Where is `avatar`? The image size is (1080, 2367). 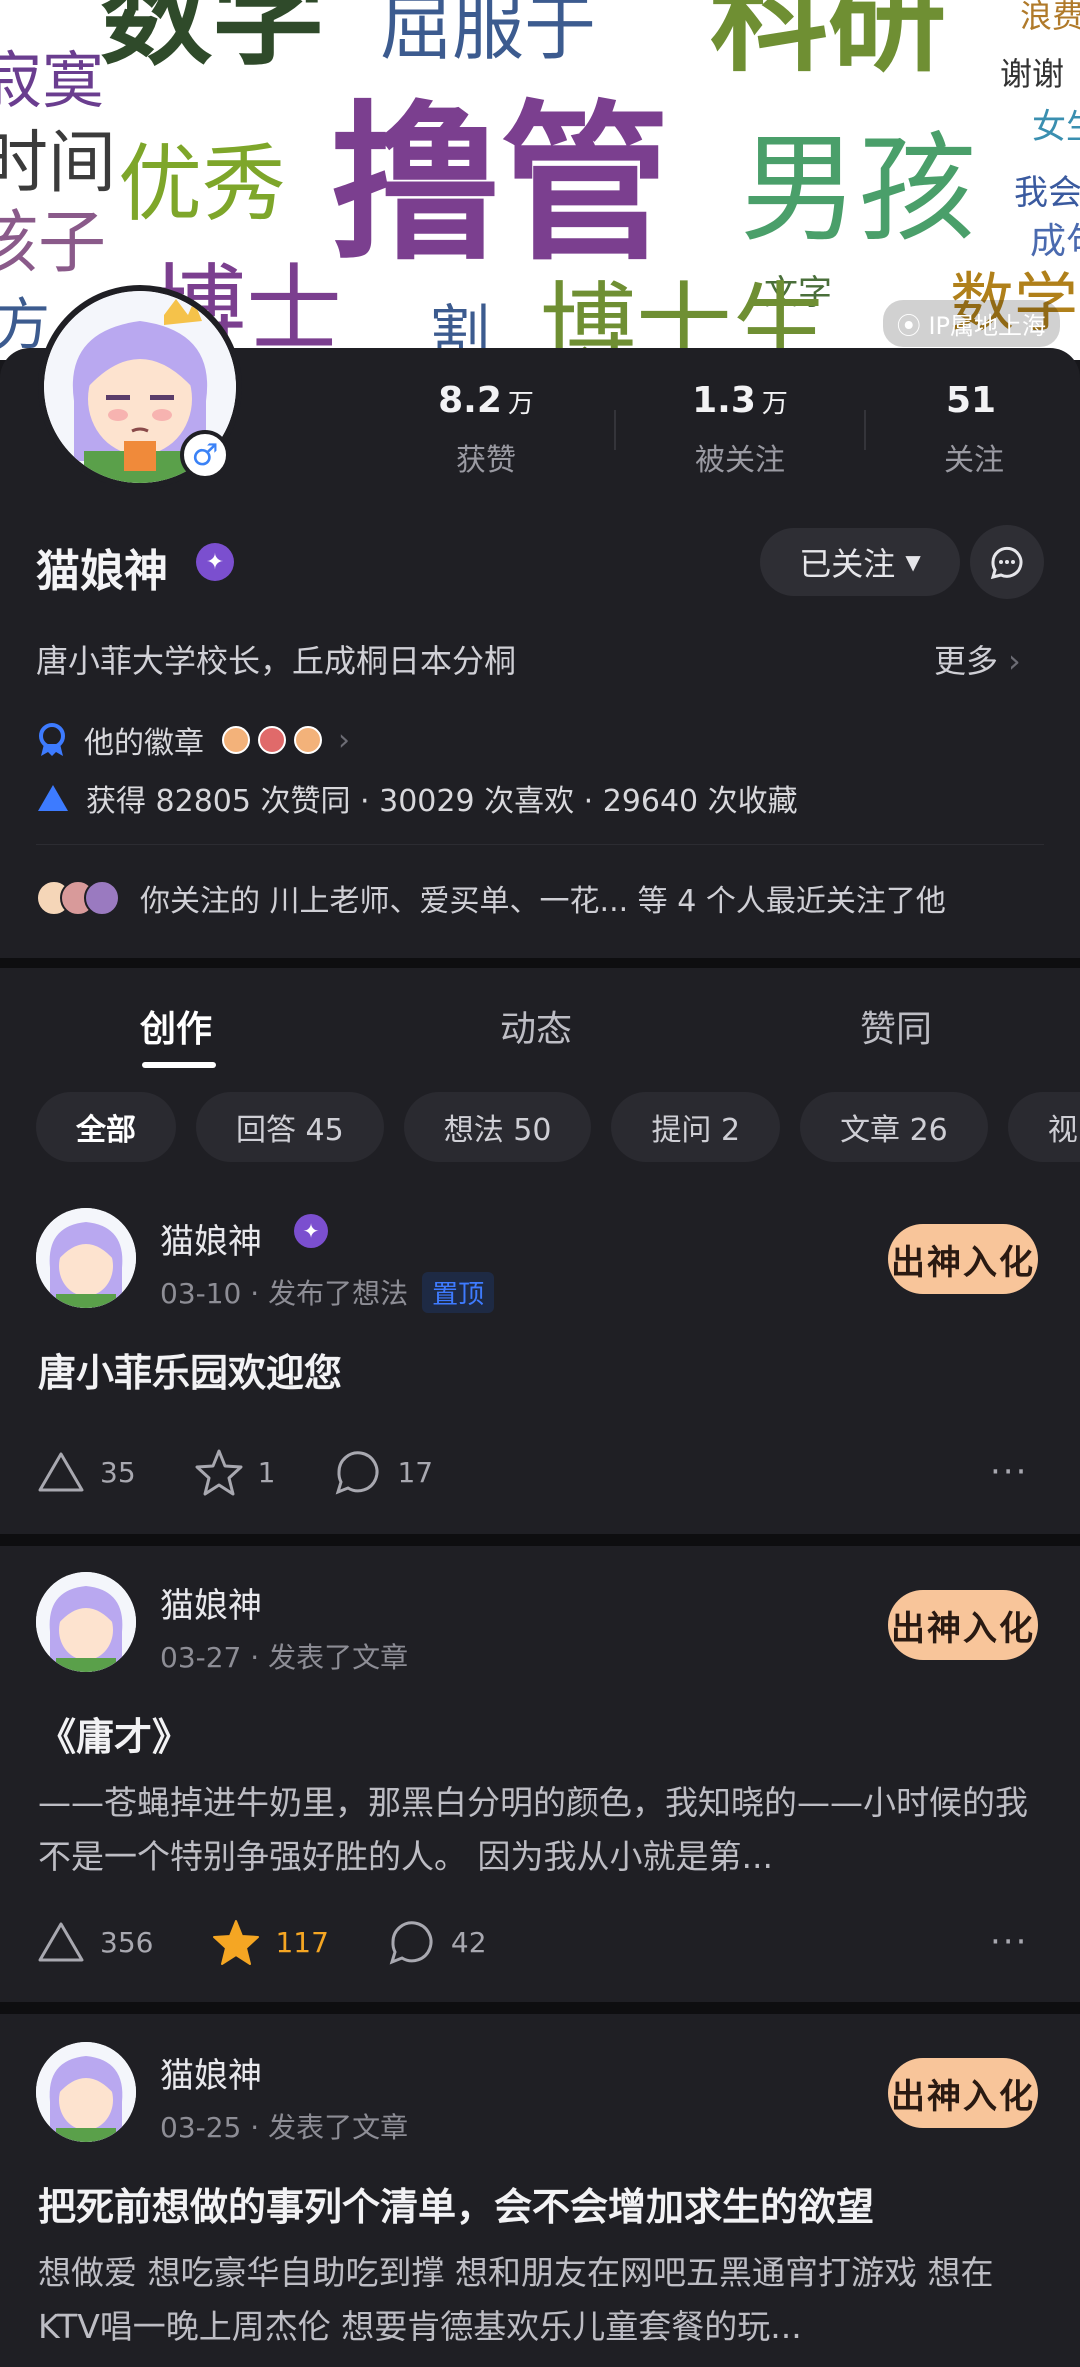 avatar is located at coordinates (102, 898).